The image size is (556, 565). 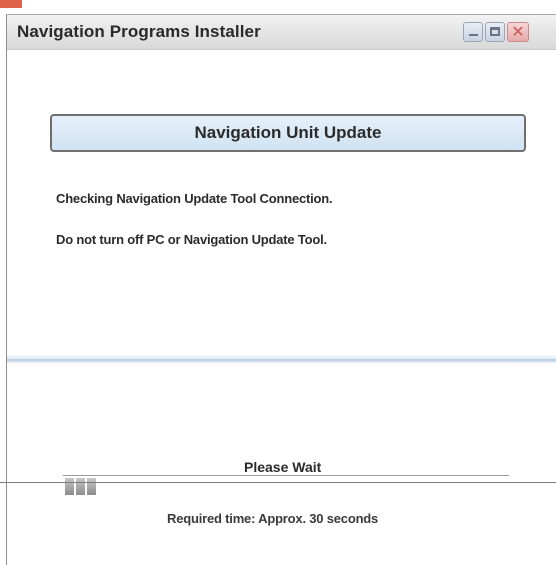 I want to click on section-separator, so click(x=281, y=359).